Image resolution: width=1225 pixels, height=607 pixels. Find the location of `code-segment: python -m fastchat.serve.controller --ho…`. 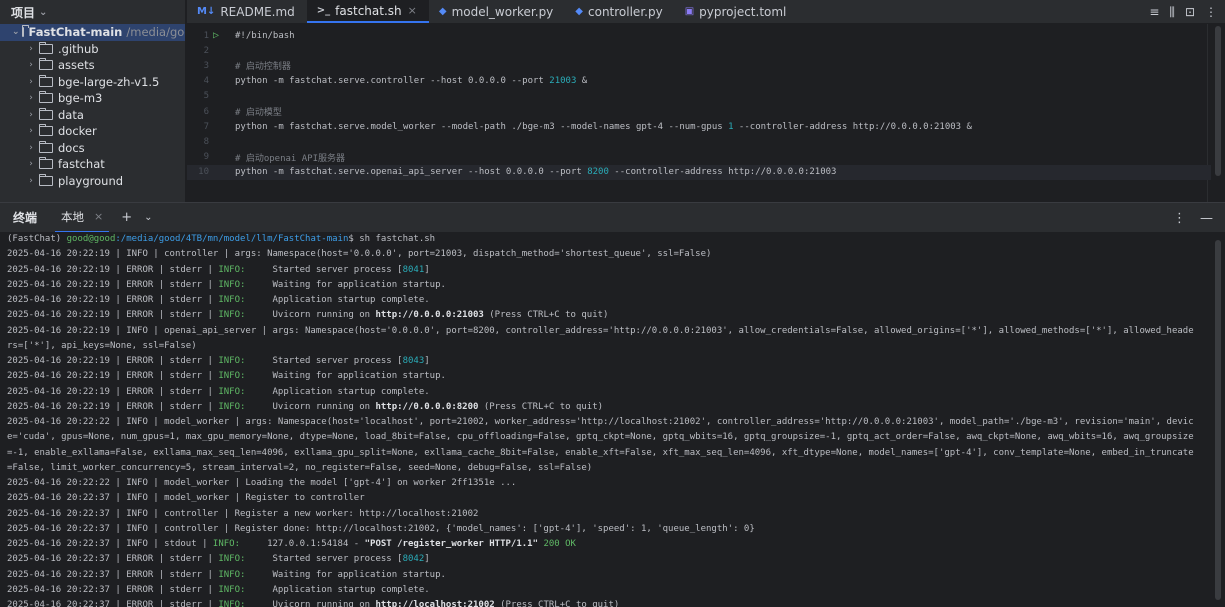

code-segment: python -m fastchat.serve.controller --ho… is located at coordinates (392, 81).